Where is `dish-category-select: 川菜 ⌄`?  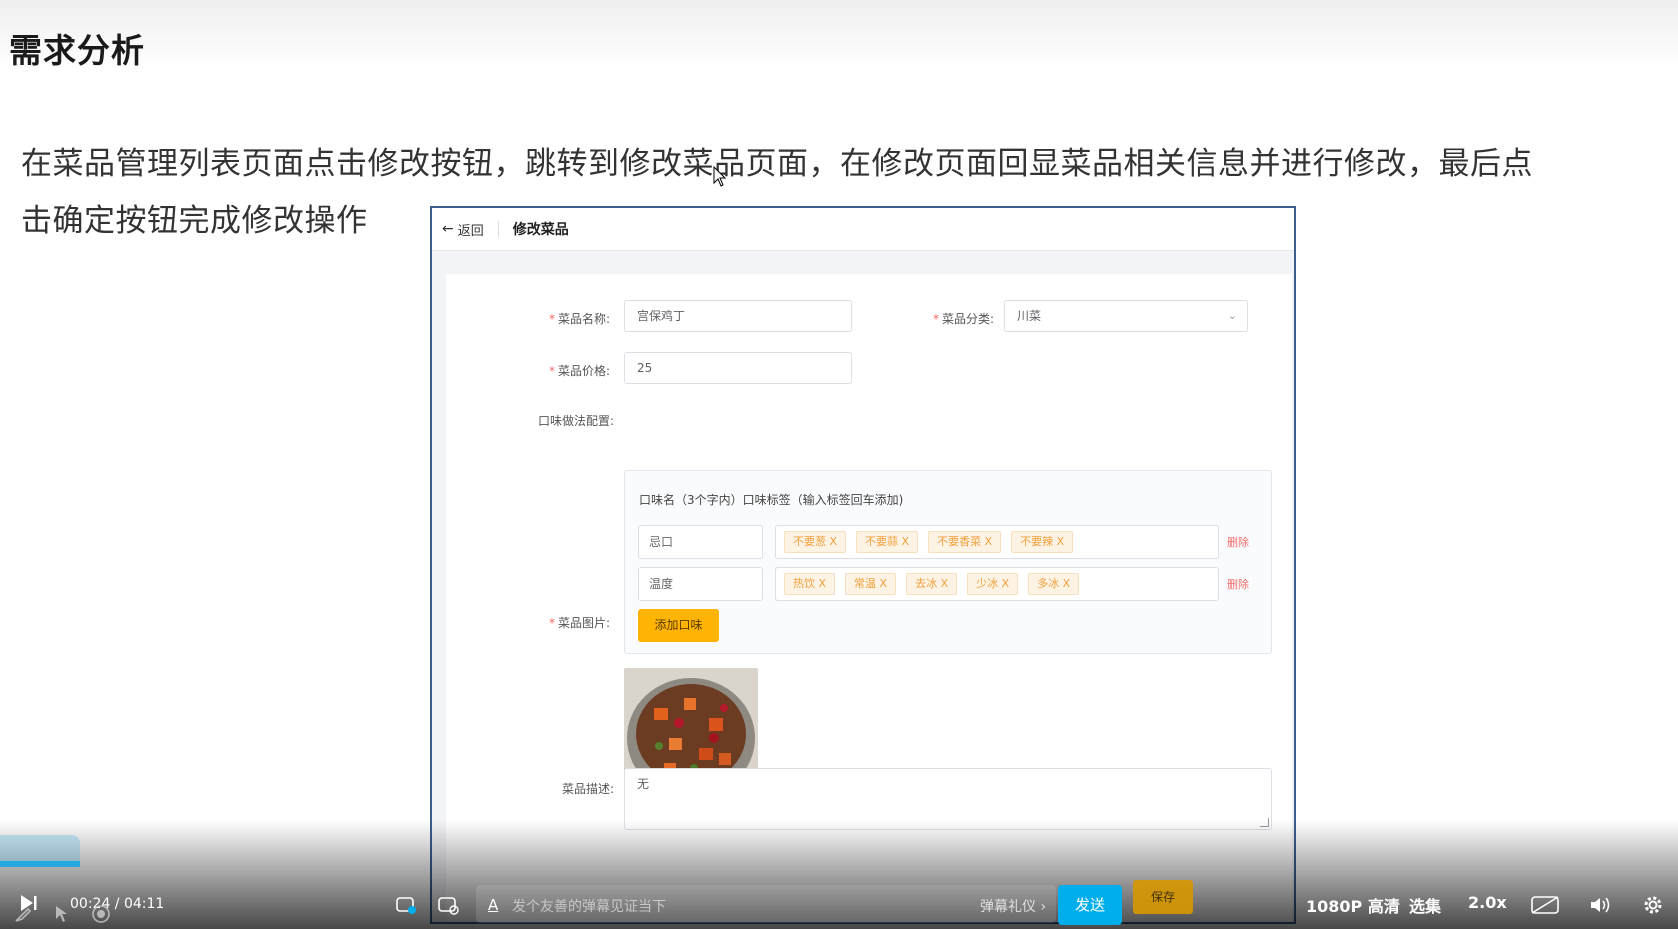 dish-category-select: 川菜 ⌄ is located at coordinates (1126, 316).